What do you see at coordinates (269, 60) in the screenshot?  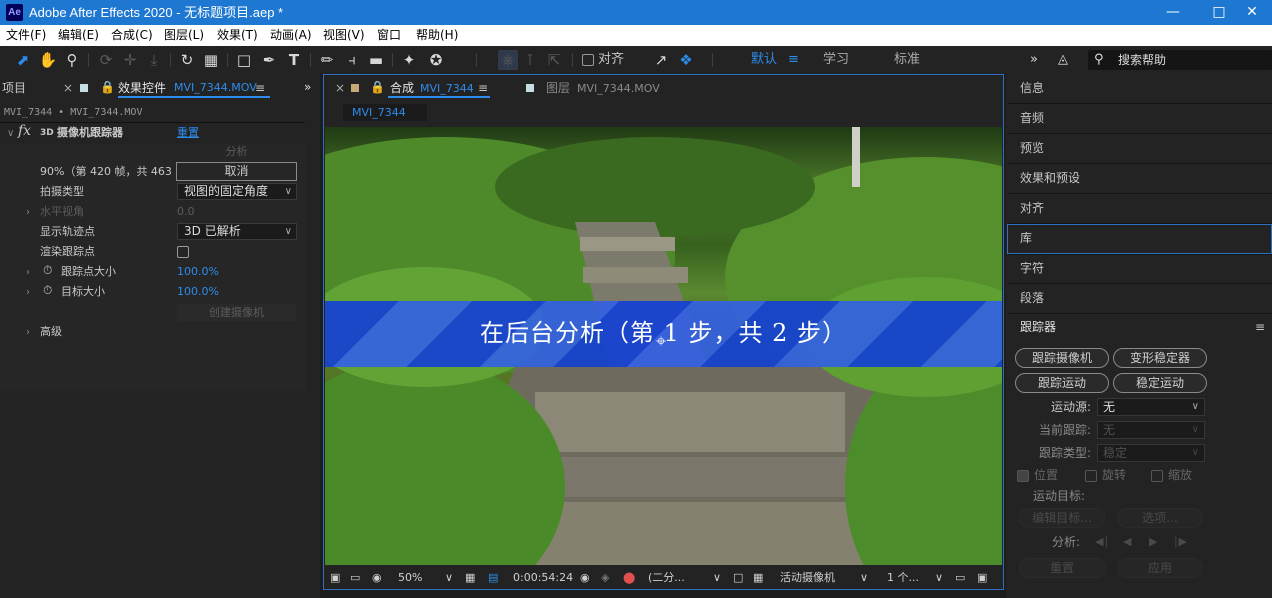 I see `pen-tool-icon: ✒` at bounding box center [269, 60].